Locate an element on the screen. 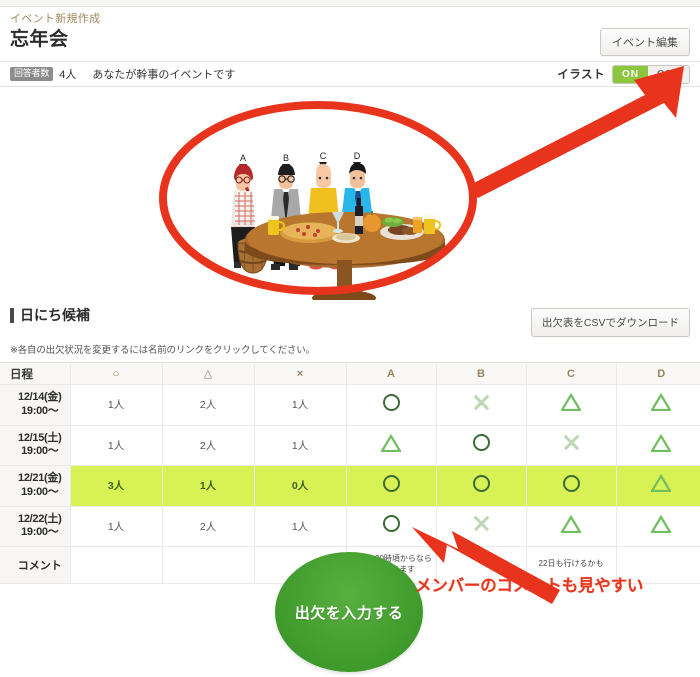 This screenshot has height=677, width=700. salad-bowl is located at coordinates (393, 222).